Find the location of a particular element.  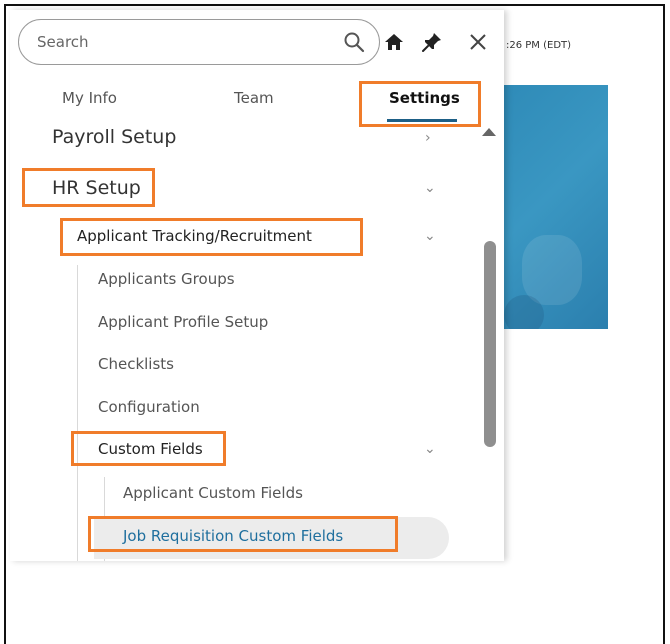

search-placeholder: Search is located at coordinates (63, 42).